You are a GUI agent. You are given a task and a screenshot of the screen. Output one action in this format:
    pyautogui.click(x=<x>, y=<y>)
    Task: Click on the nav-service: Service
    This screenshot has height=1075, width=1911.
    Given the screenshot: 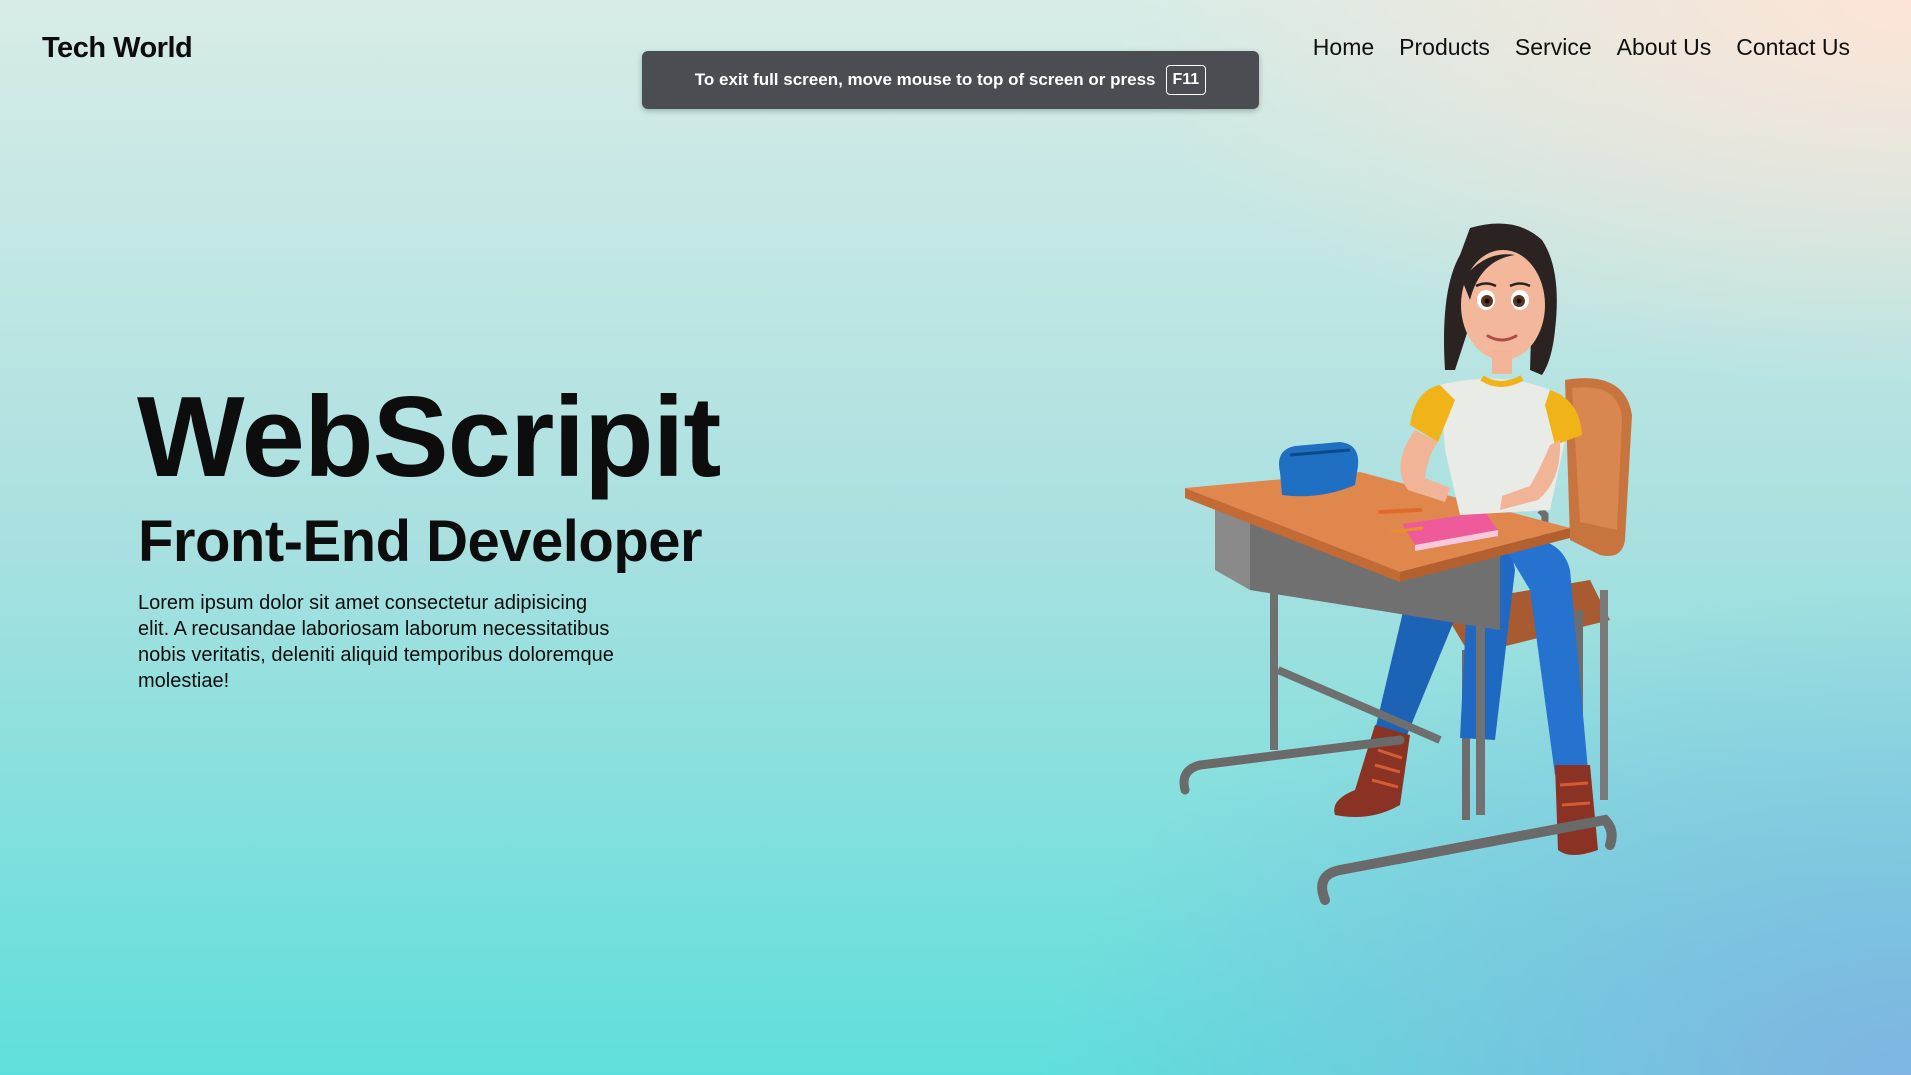 What is the action you would take?
    pyautogui.click(x=1553, y=47)
    